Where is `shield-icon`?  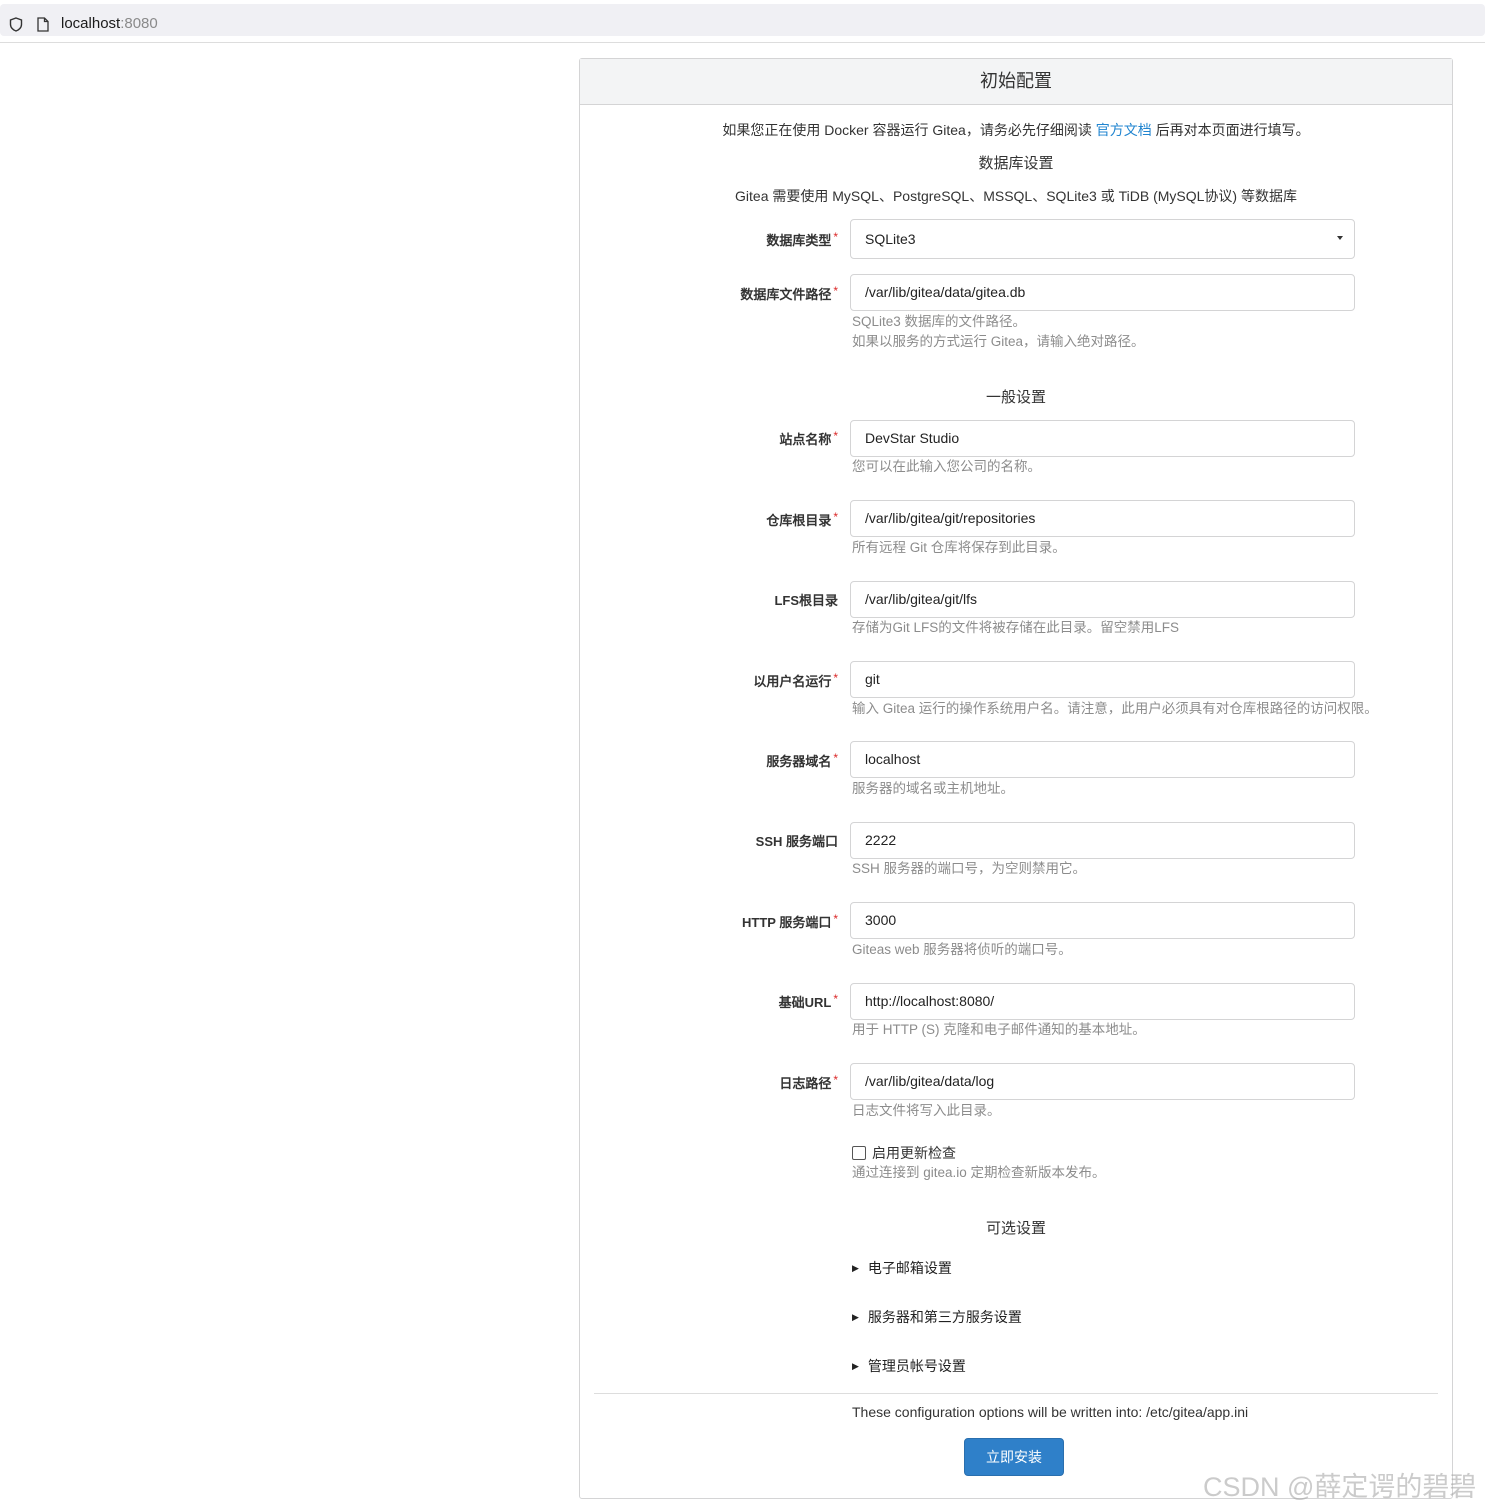 shield-icon is located at coordinates (16, 24).